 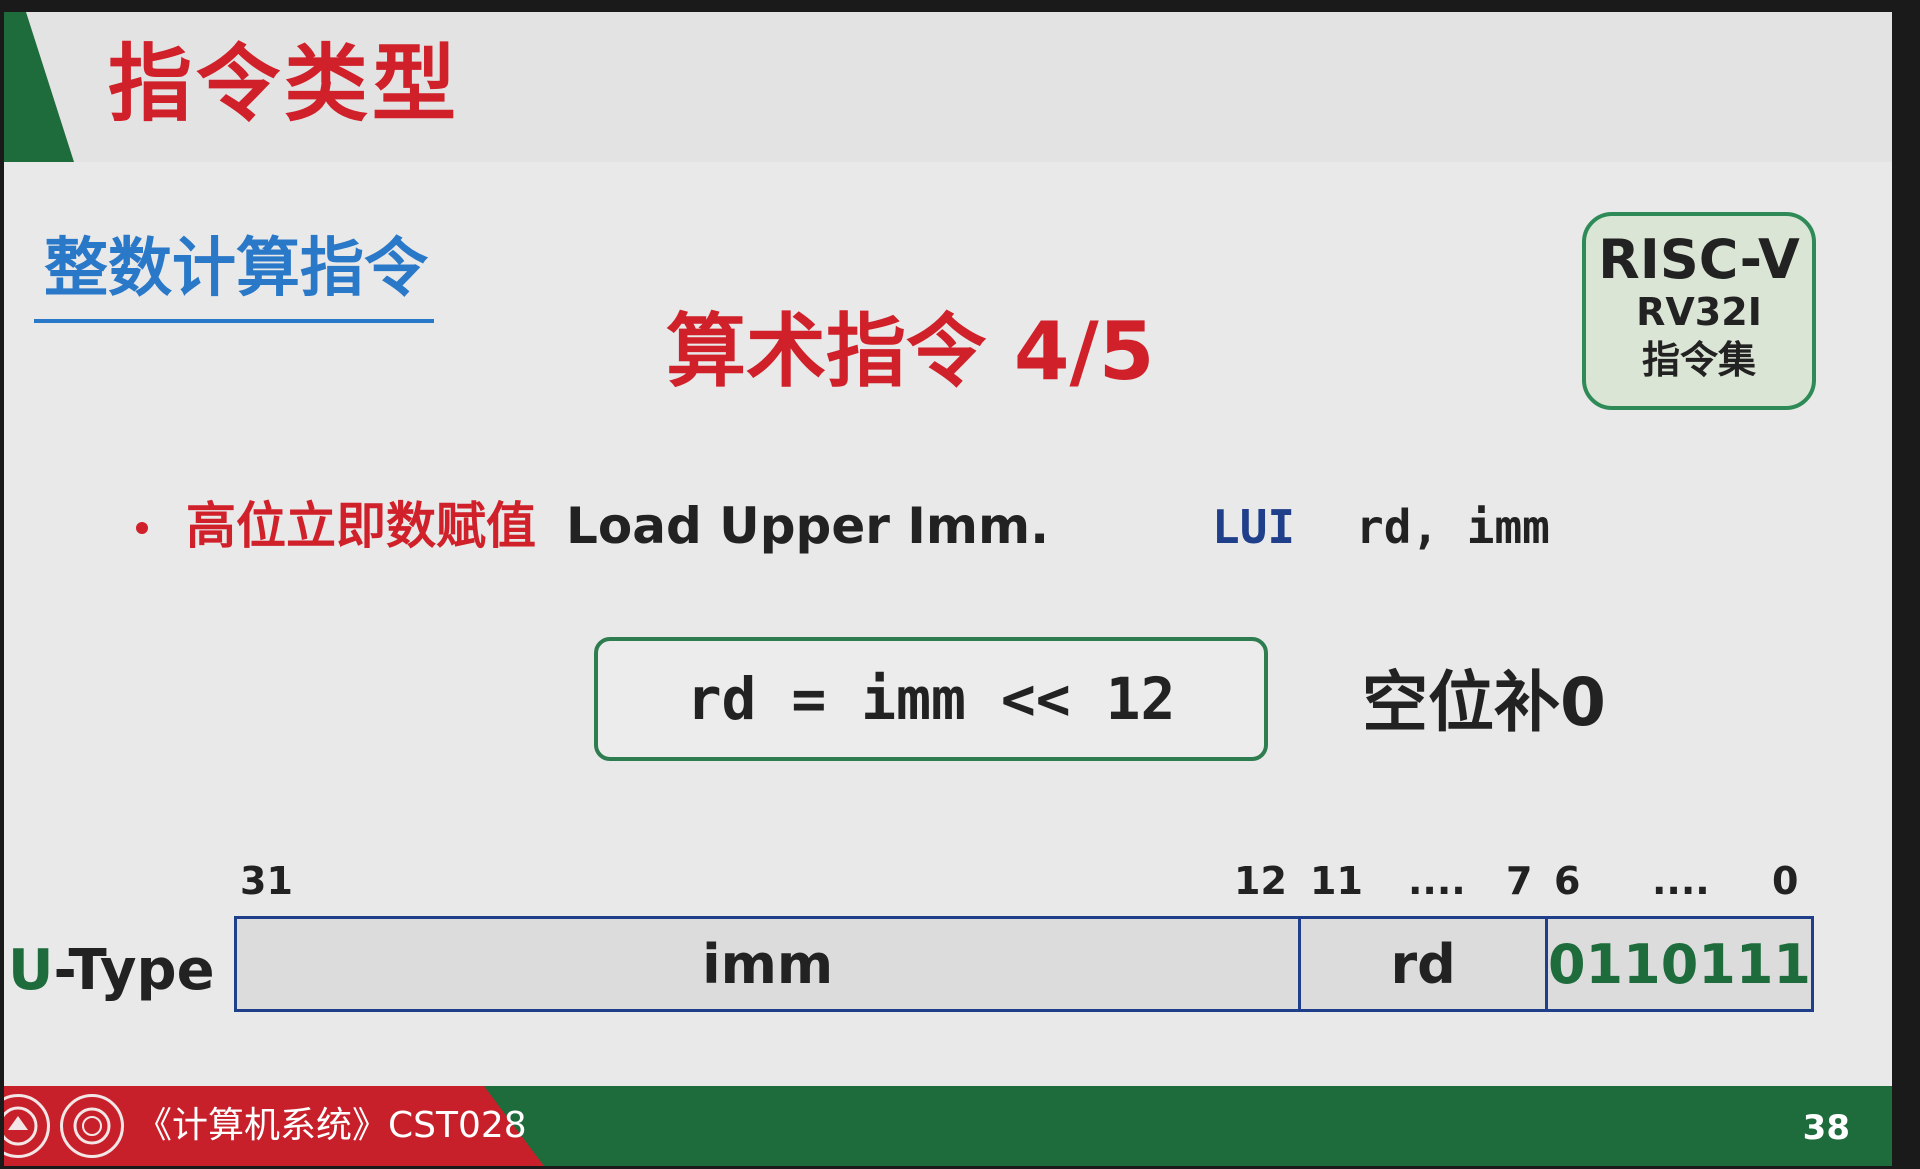 I want to click on bit-label-31: 31, so click(x=266, y=881).